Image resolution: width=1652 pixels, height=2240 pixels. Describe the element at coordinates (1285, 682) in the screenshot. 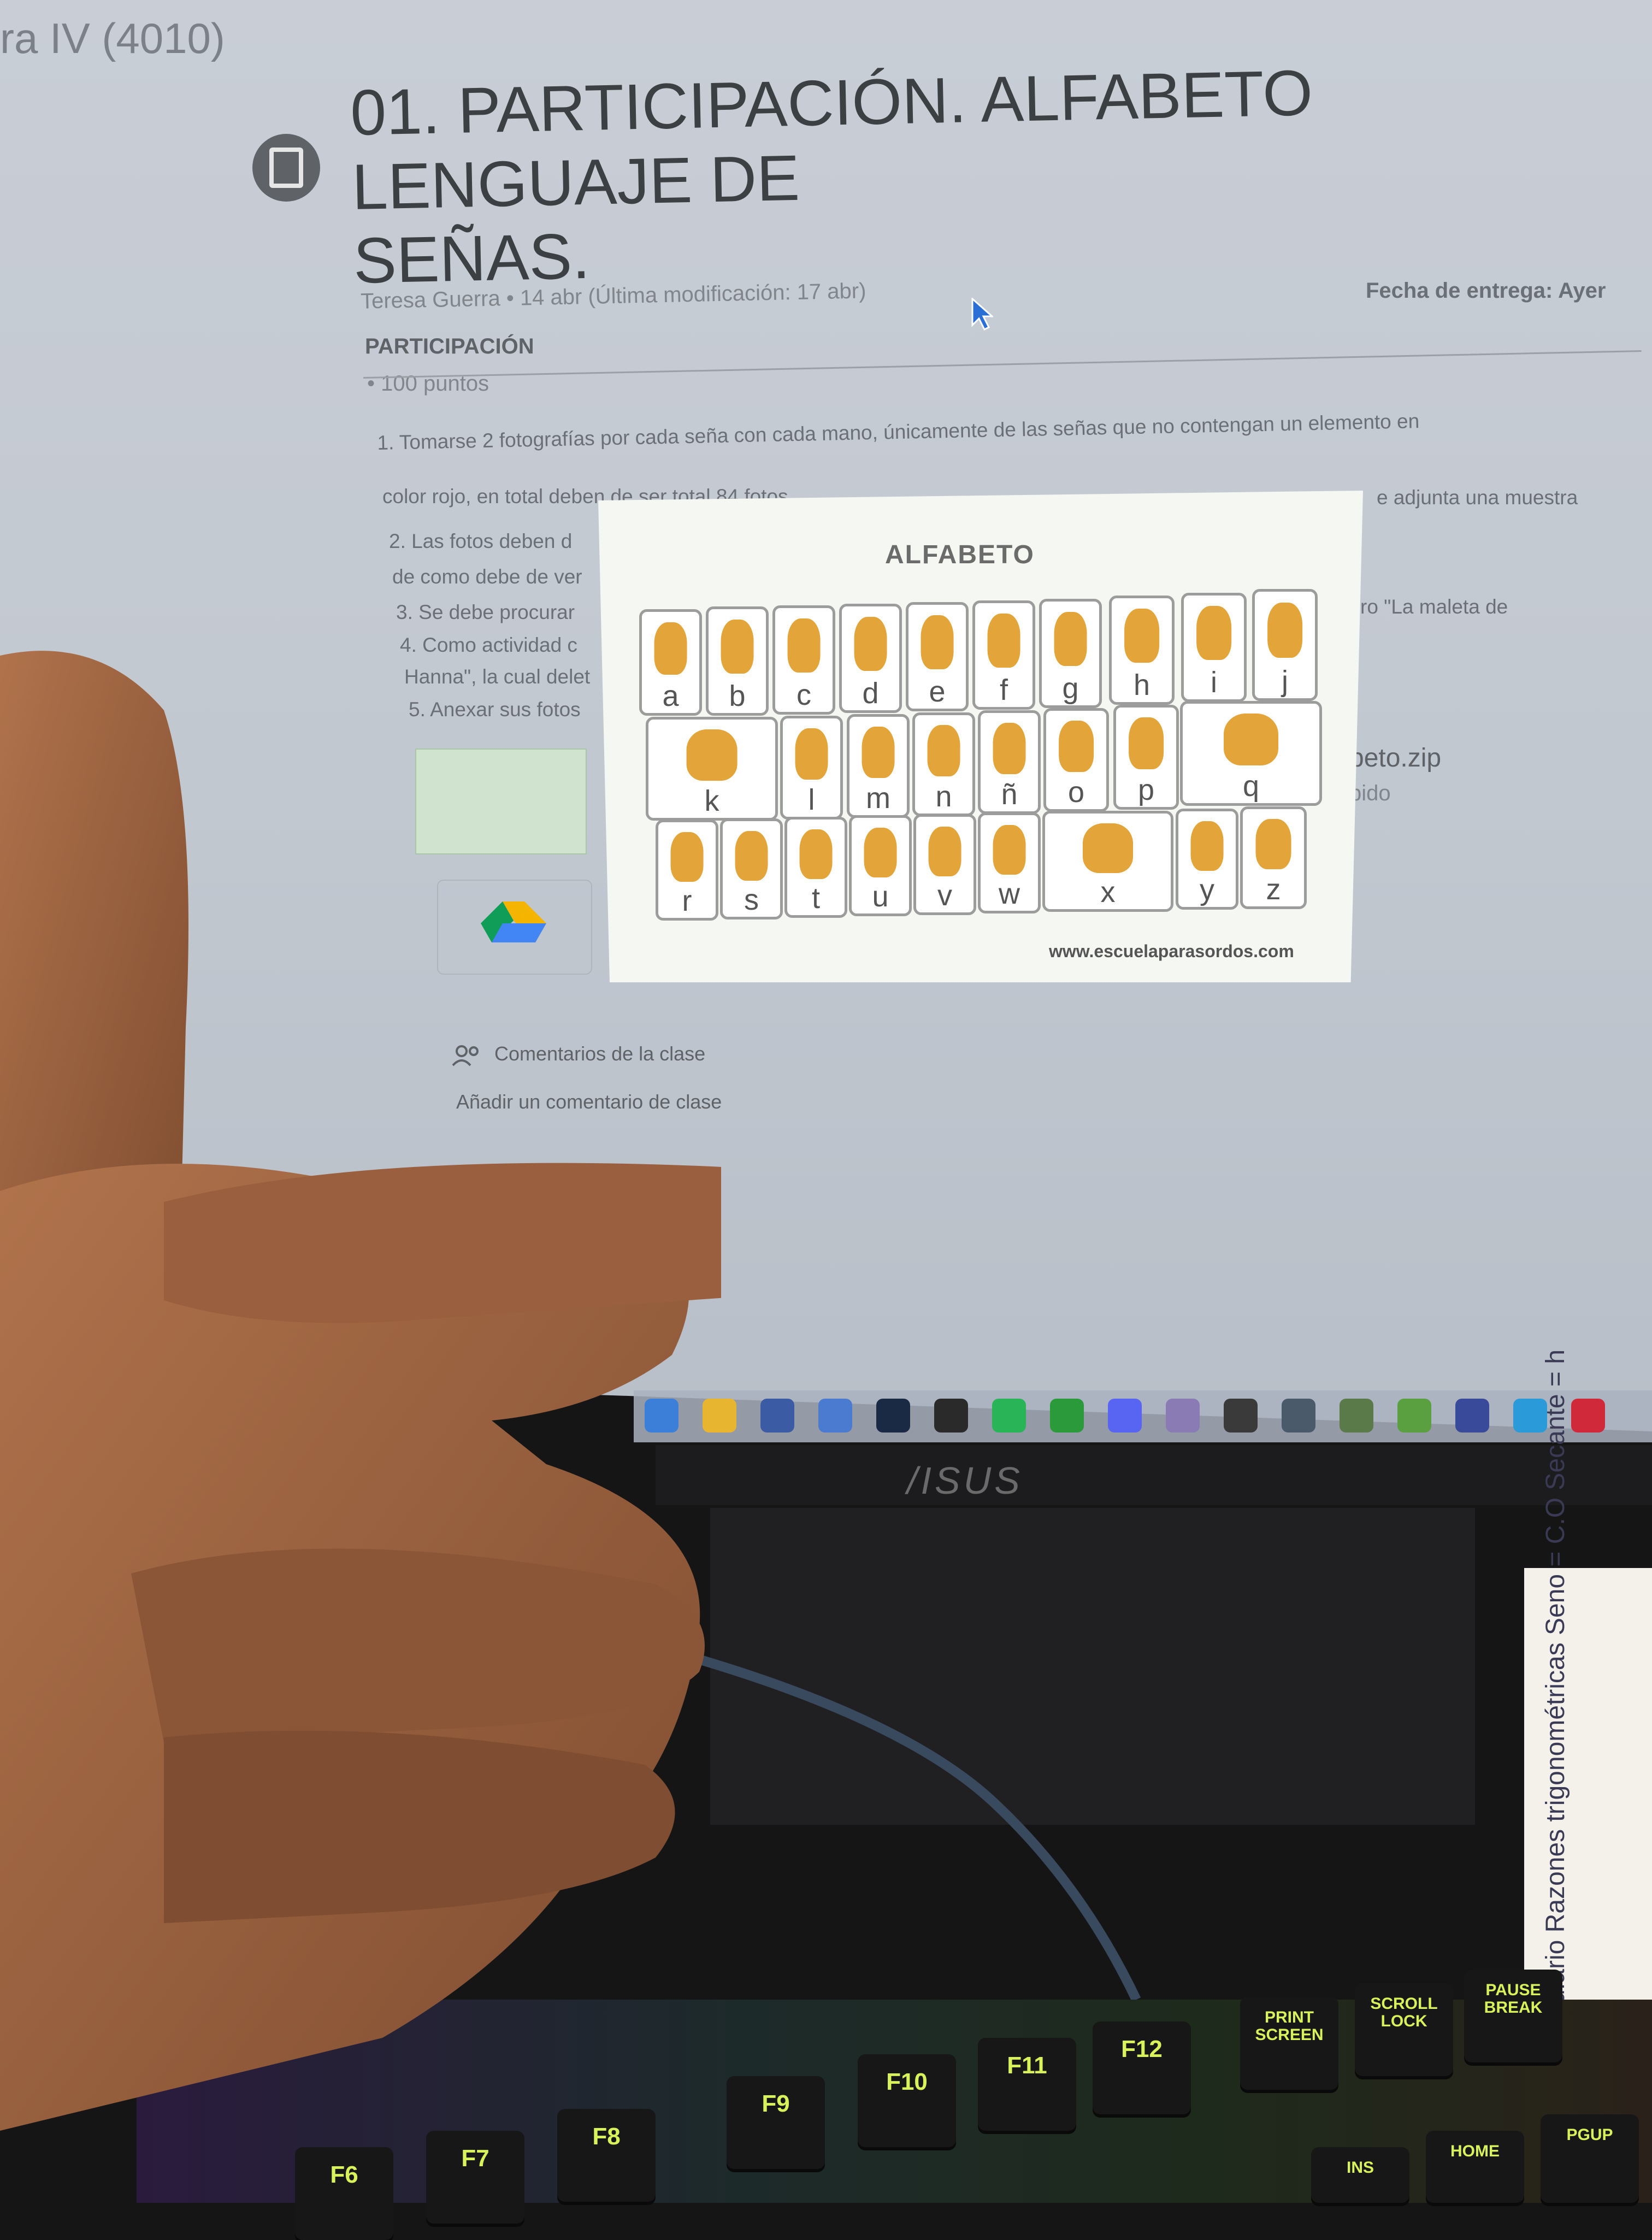

I see `sign-letter: j` at that location.